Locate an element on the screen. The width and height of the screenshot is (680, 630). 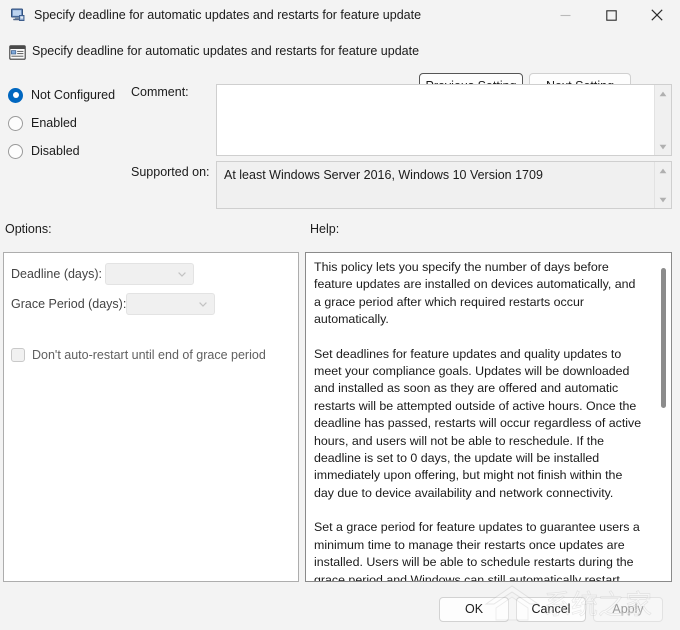
comment-label: Comment: is located at coordinates (160, 92).